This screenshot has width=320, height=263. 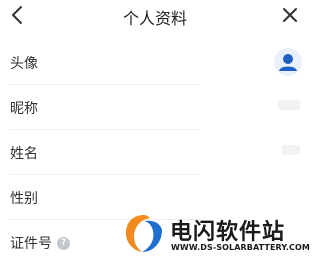 I want to click on close-button, so click(x=290, y=15).